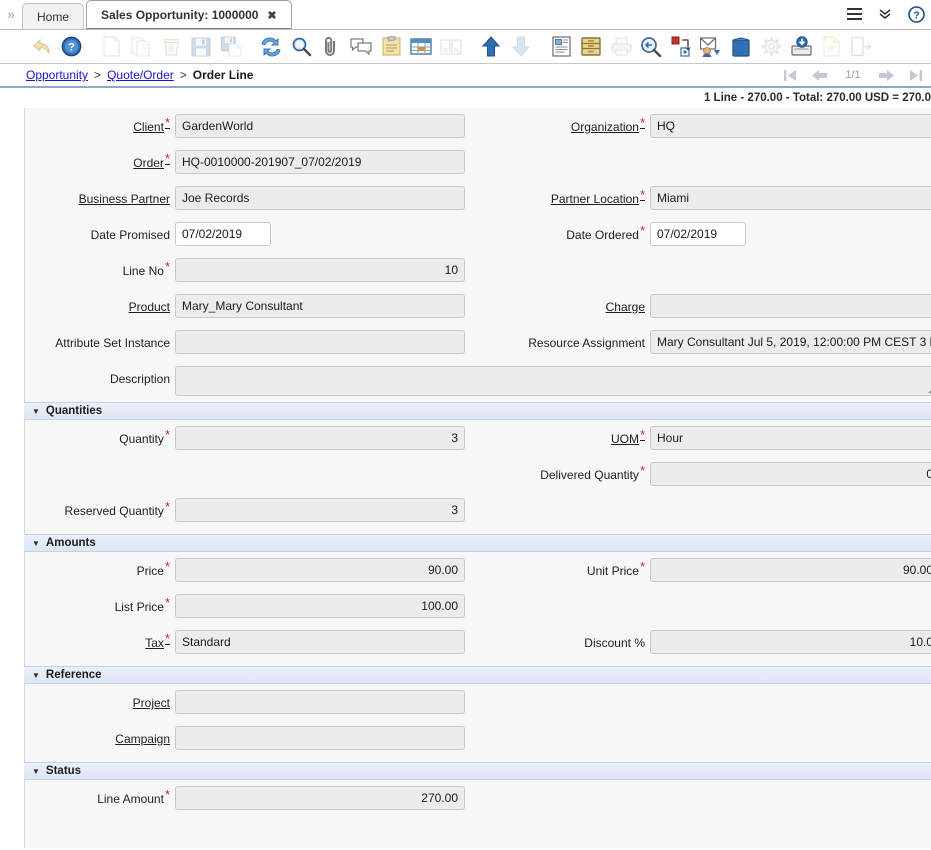 This screenshot has height=850, width=931. What do you see at coordinates (320, 798) in the screenshot?
I see `line-amount-field: 270.00` at bounding box center [320, 798].